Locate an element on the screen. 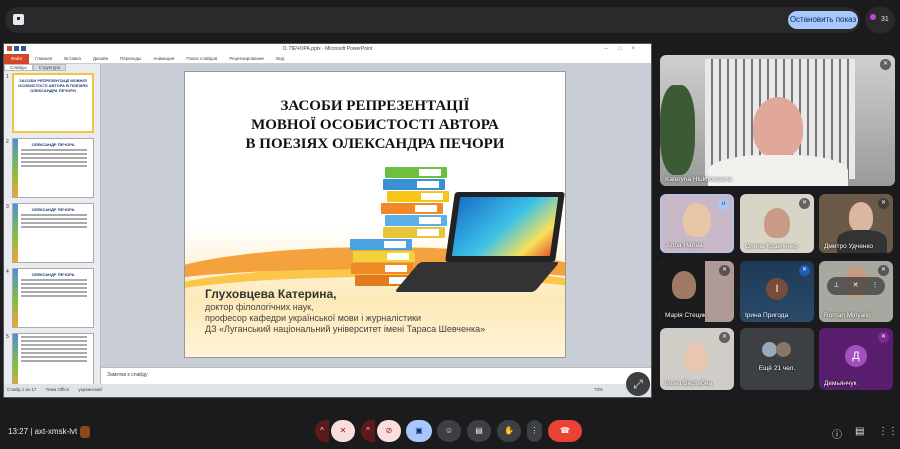 This screenshot has height=449, width=900. meeting-info: 13:27 | axt-xmsk-lvt is located at coordinates (49, 432).